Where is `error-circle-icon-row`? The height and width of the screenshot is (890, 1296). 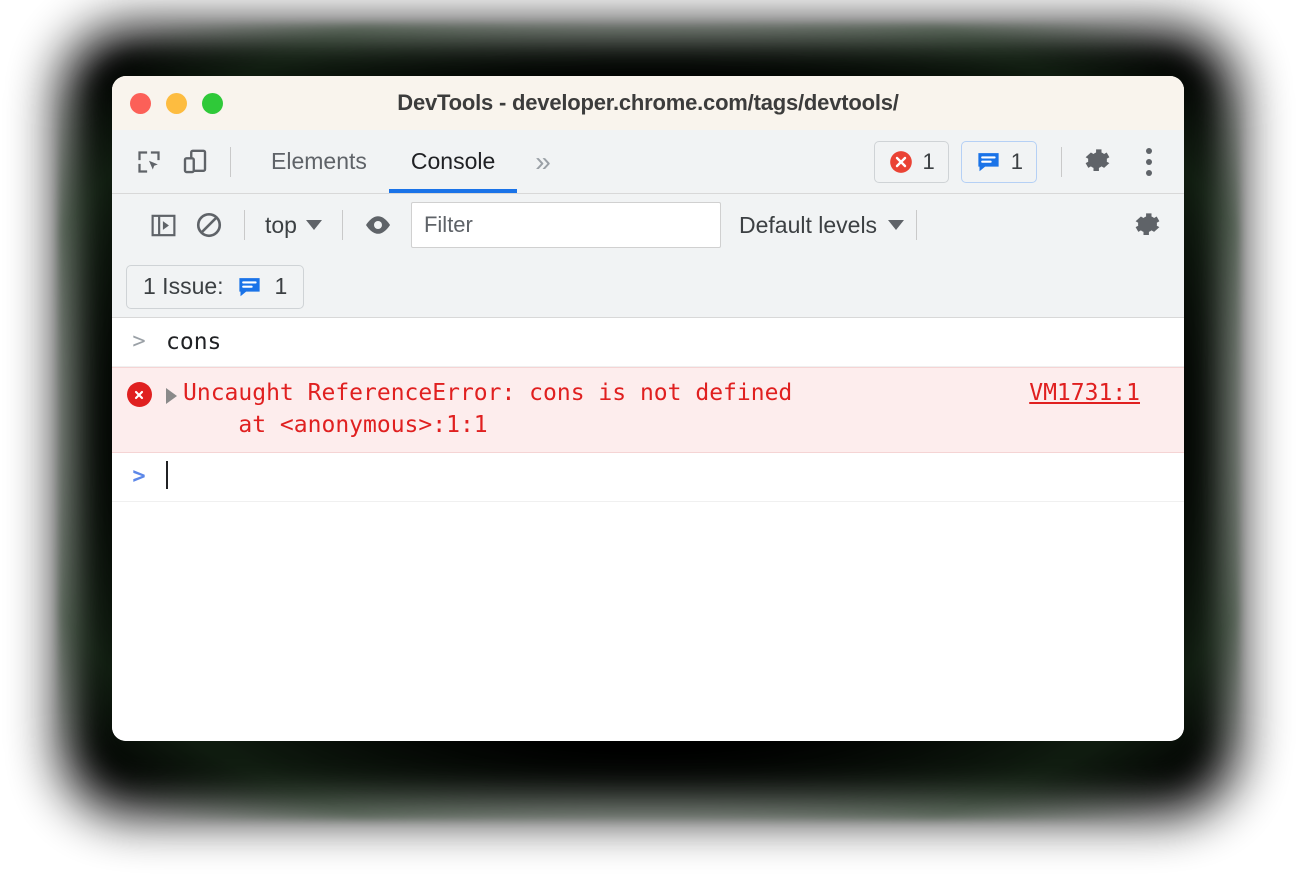
error-circle-icon-row is located at coordinates (139, 394).